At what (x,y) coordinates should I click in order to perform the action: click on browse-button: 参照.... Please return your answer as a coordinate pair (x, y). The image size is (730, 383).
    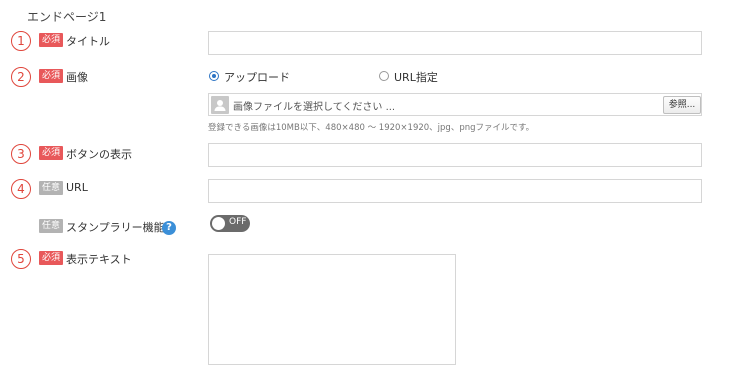
    Looking at the image, I should click on (682, 105).